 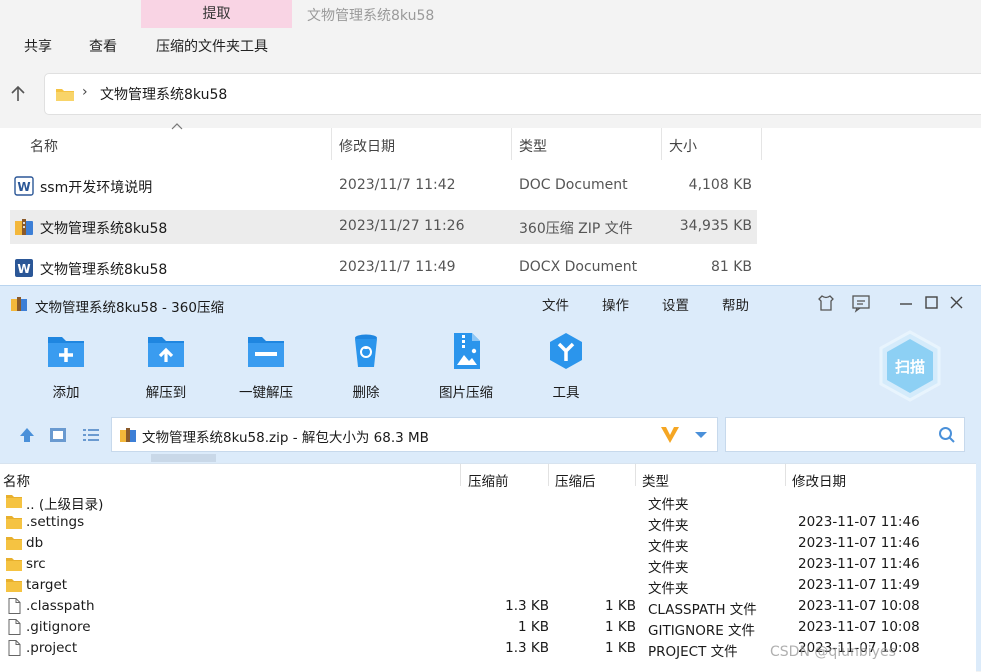 I want to click on column-header-size: 大小, so click(x=683, y=146).